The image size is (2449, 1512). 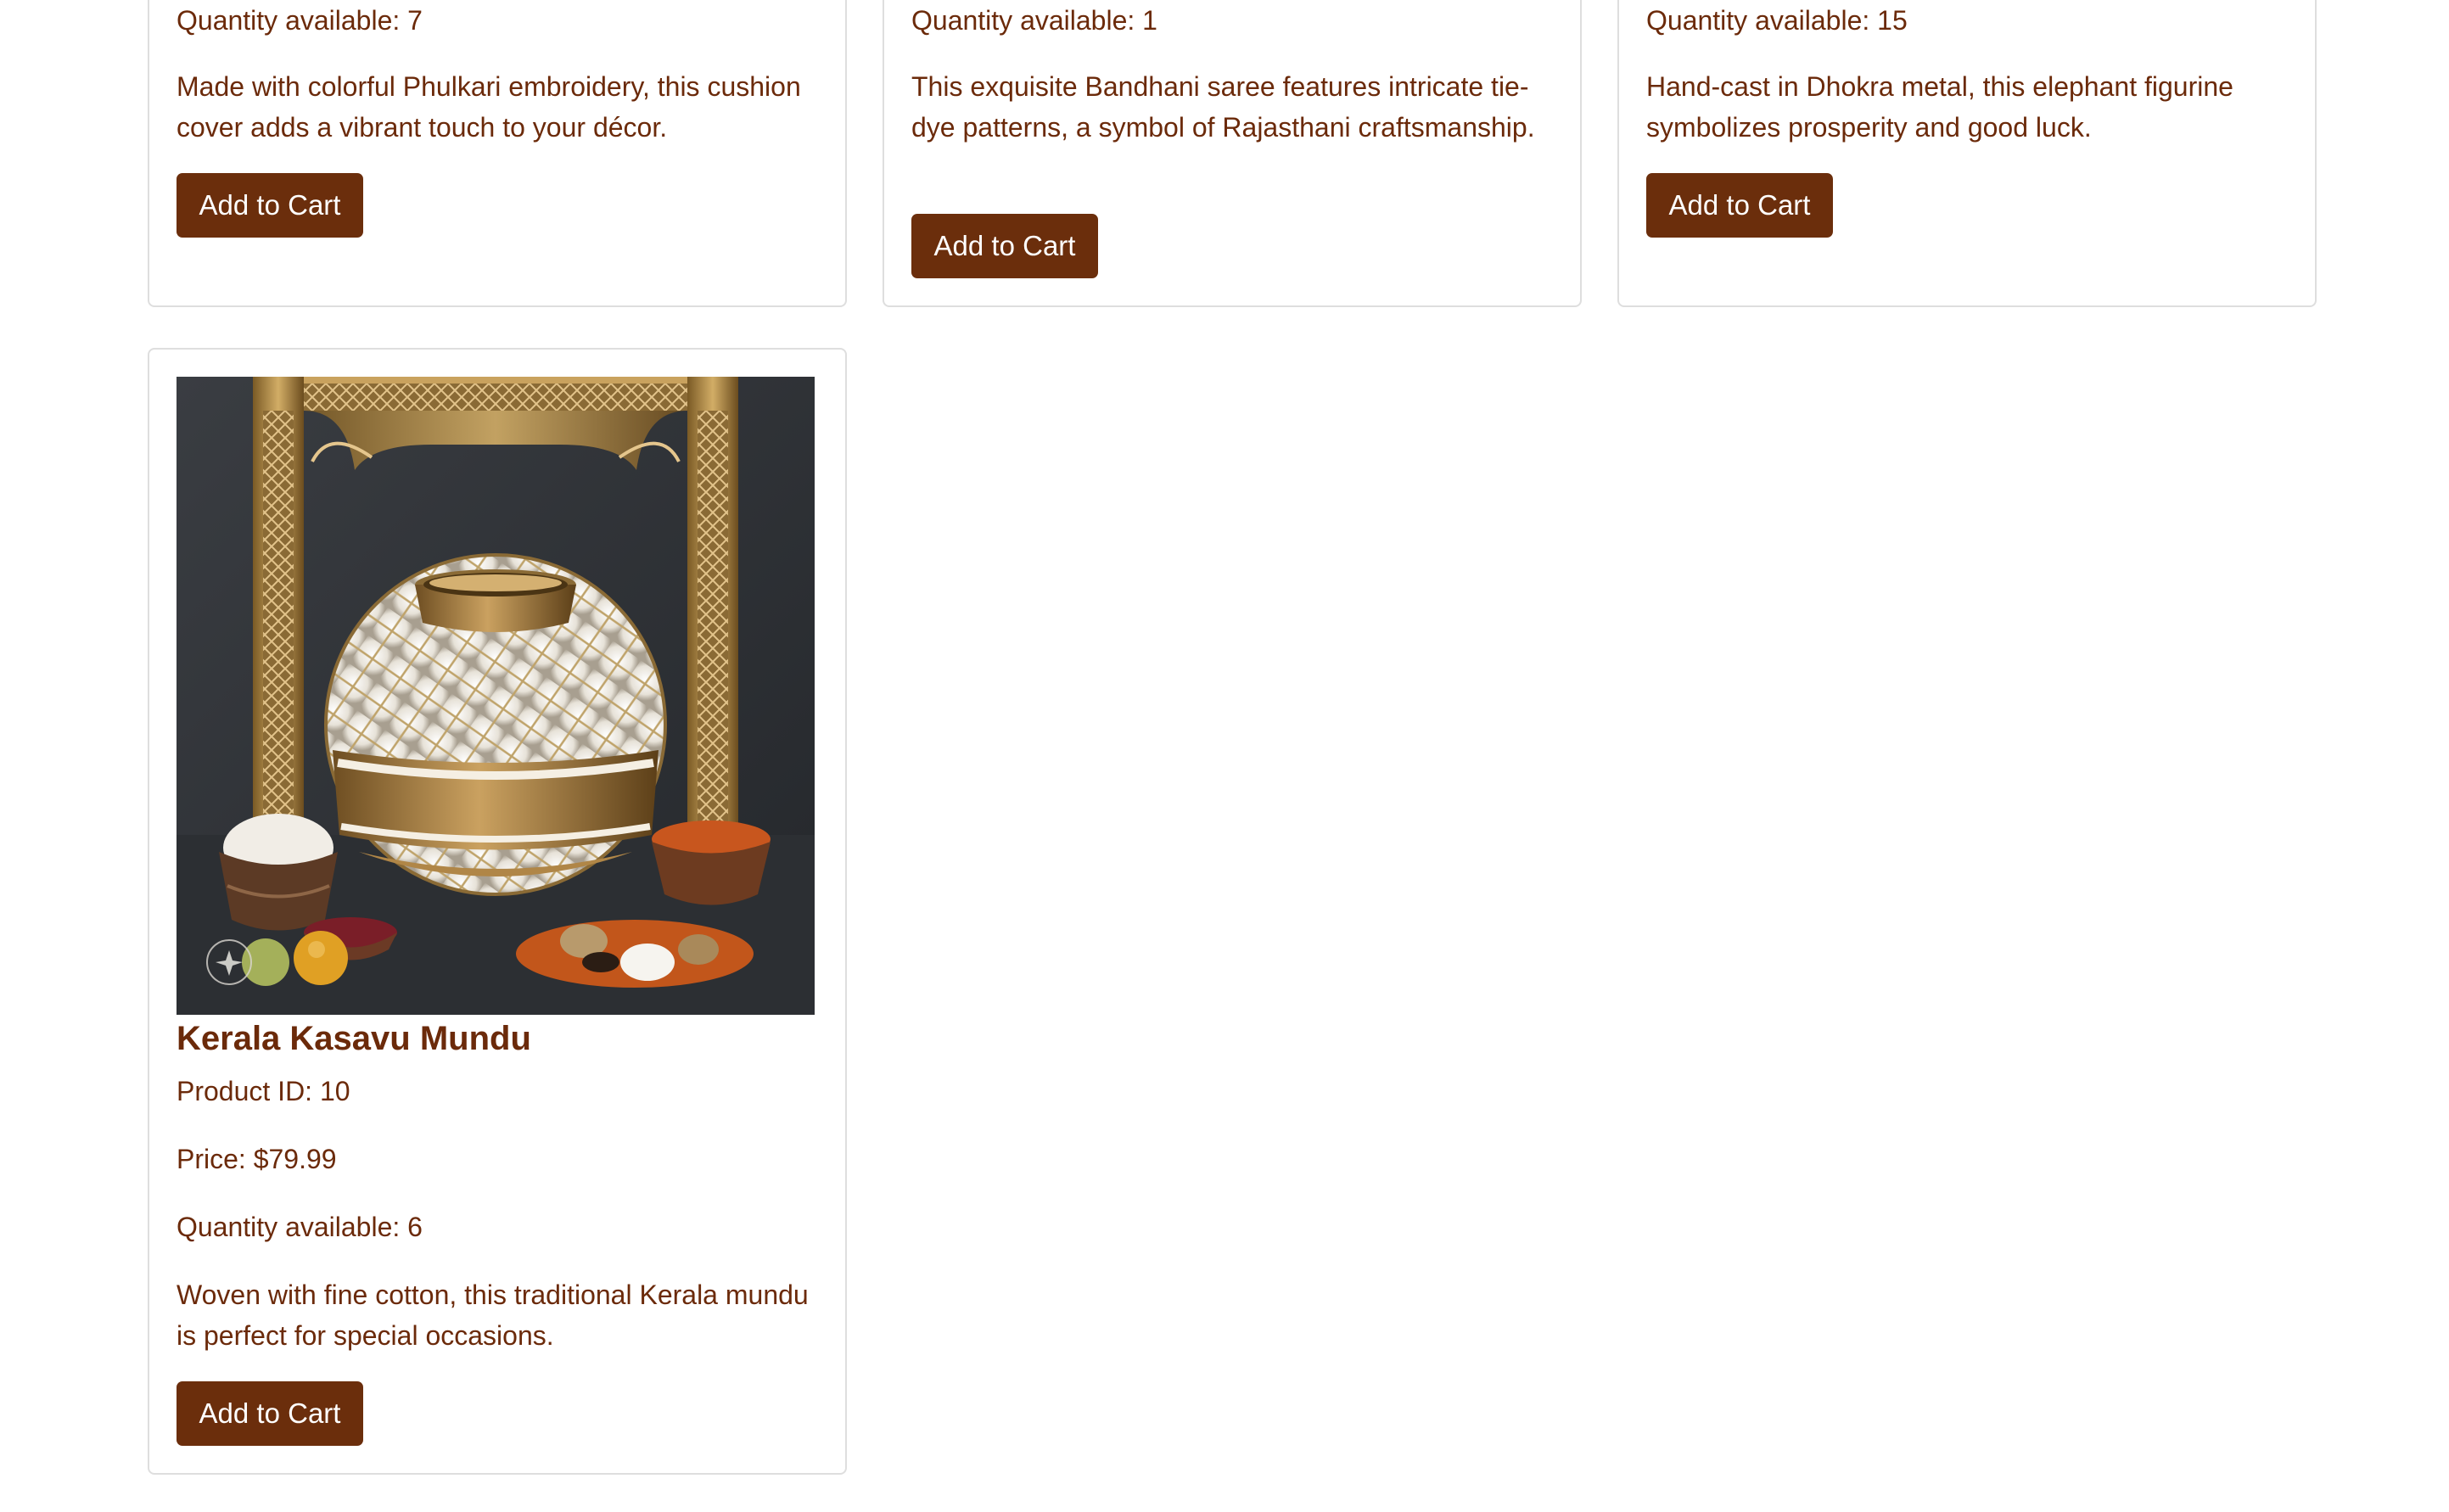 What do you see at coordinates (257, 1159) in the screenshot?
I see `product-price: Price: $79.99` at bounding box center [257, 1159].